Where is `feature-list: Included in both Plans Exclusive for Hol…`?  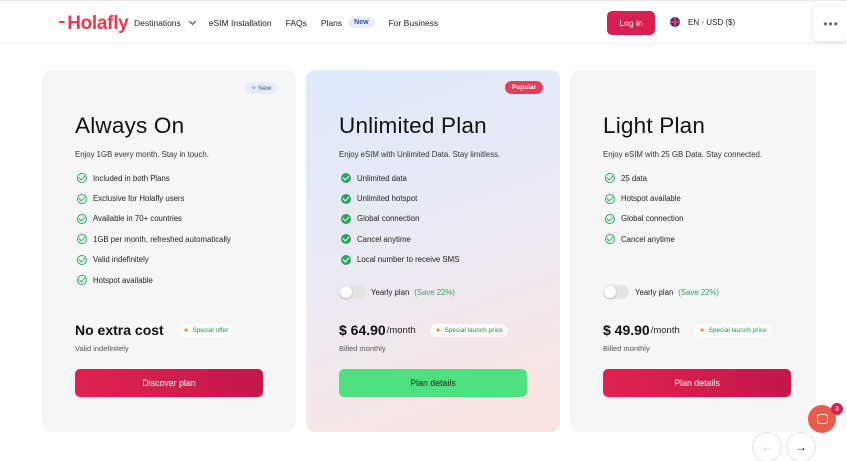
feature-list: Included in both Plans Exclusive for Hol… is located at coordinates (154, 229).